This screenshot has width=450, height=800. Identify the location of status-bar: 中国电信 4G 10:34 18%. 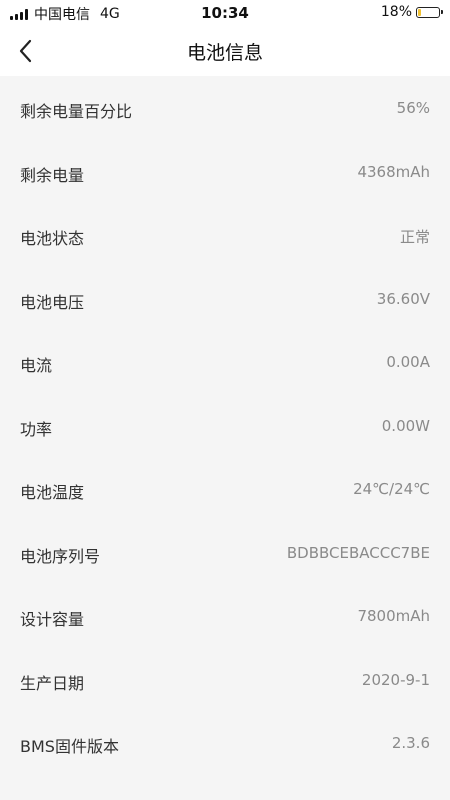
(225, 13).